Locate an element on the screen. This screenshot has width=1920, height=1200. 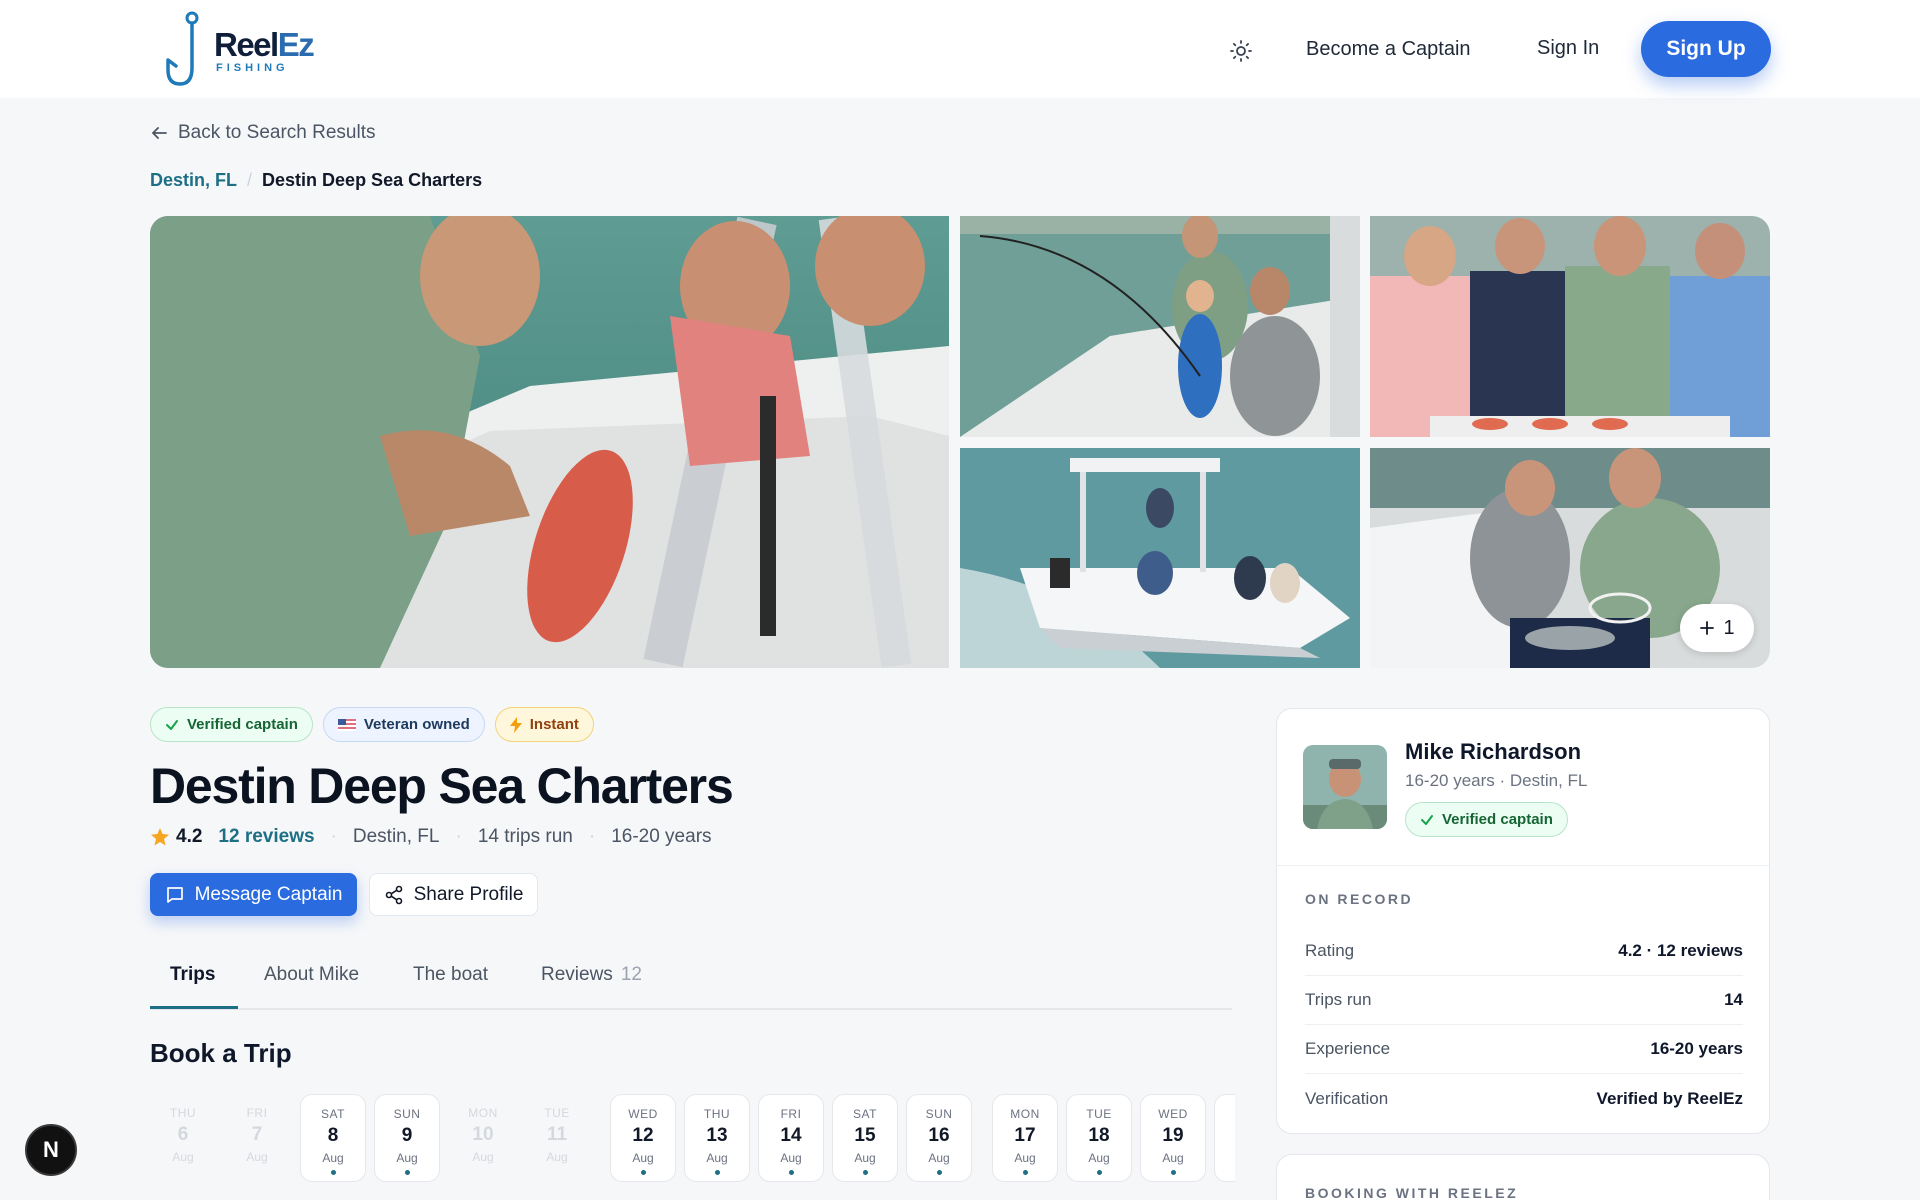
date-option: MON 17 Aug is located at coordinates (1025, 1138).